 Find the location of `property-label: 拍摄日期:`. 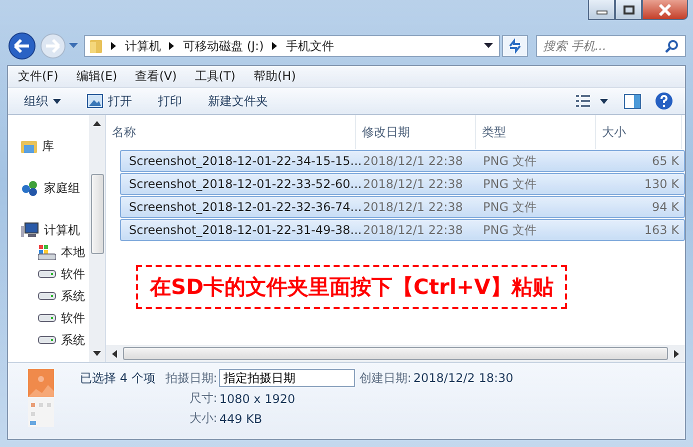

property-label: 拍摄日期: is located at coordinates (191, 378).